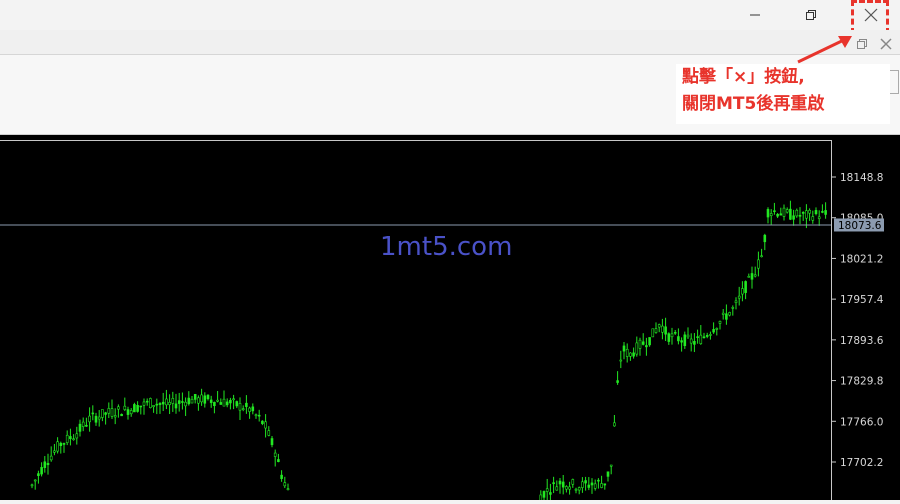 The width and height of the screenshot is (900, 504). What do you see at coordinates (861, 422) in the screenshot?
I see `y-tick-label: 17766.0` at bounding box center [861, 422].